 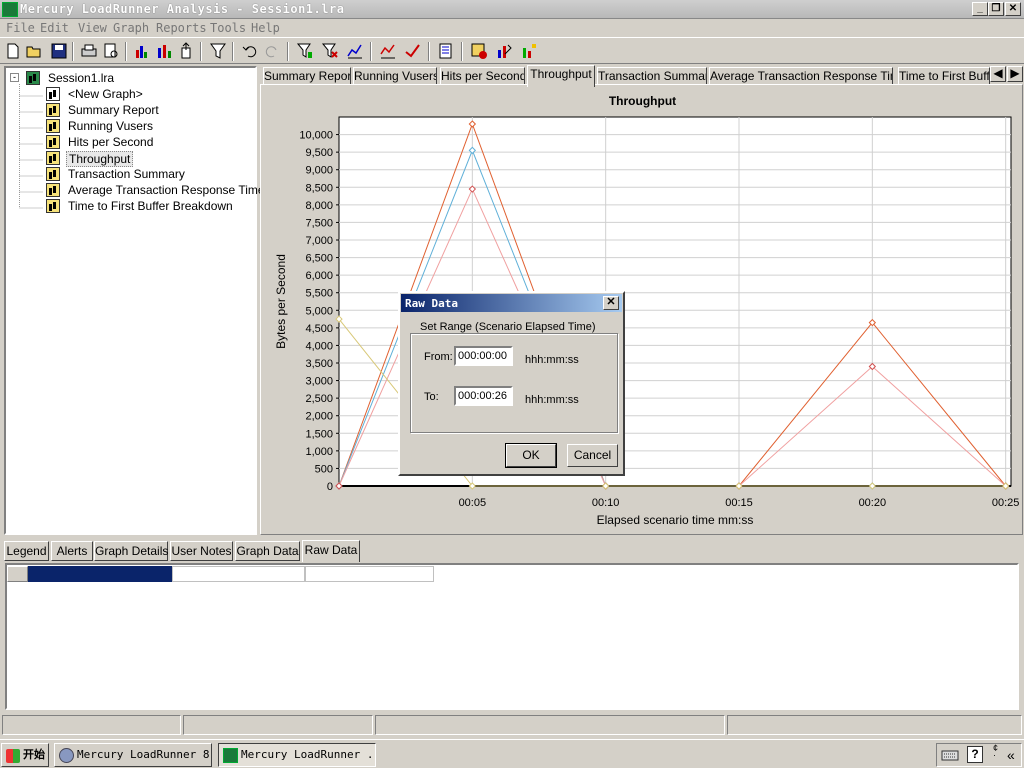 What do you see at coordinates (483, 396) in the screenshot?
I see `to-time-input: 000:00:26` at bounding box center [483, 396].